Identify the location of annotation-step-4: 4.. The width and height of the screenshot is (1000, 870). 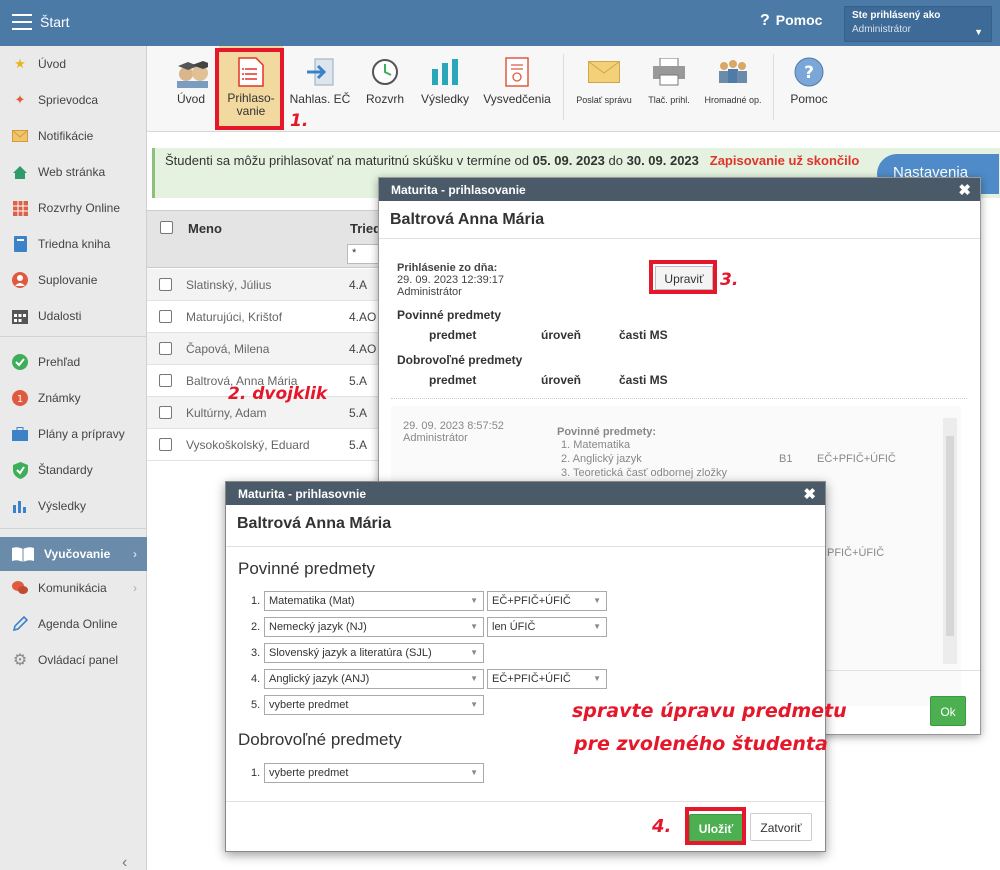
(662, 826).